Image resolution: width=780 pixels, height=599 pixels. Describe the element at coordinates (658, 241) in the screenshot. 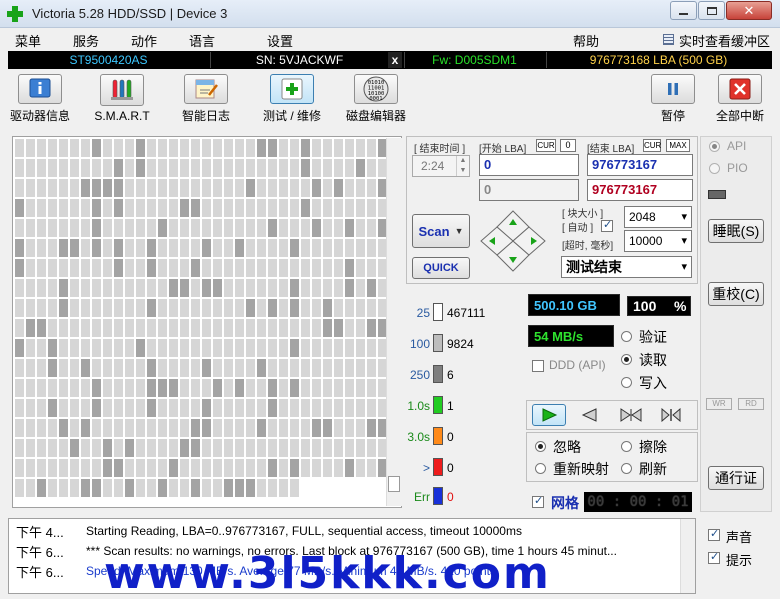

I see `timeout-select: 10000` at that location.